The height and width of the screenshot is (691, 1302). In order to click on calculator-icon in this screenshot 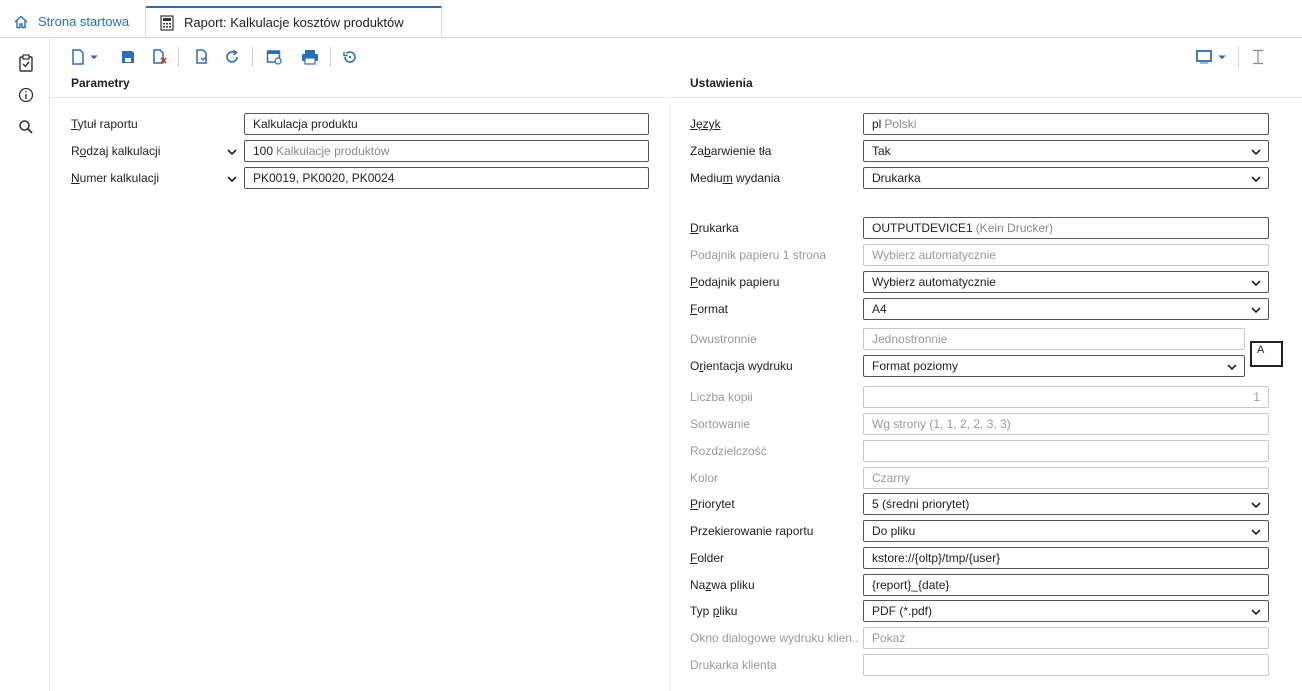, I will do `click(167, 23)`.